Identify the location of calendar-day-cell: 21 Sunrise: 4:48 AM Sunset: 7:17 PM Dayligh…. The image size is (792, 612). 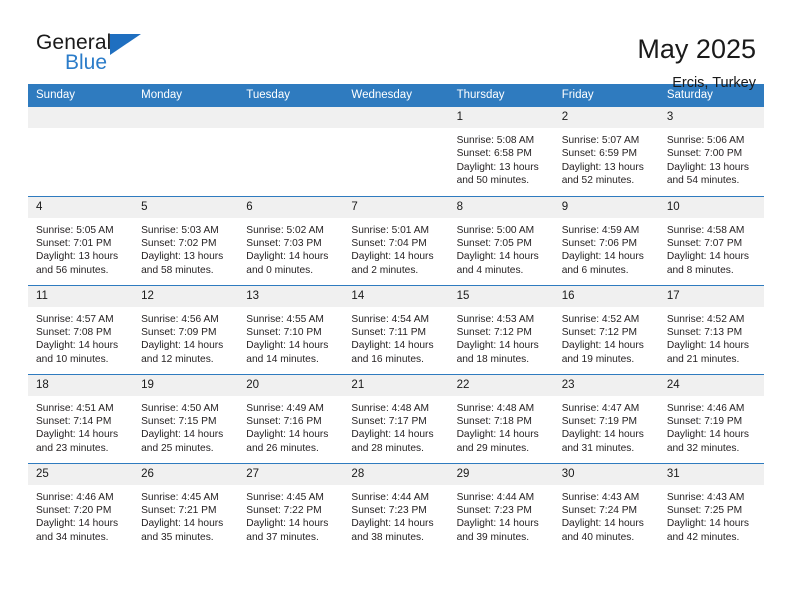
(396, 418).